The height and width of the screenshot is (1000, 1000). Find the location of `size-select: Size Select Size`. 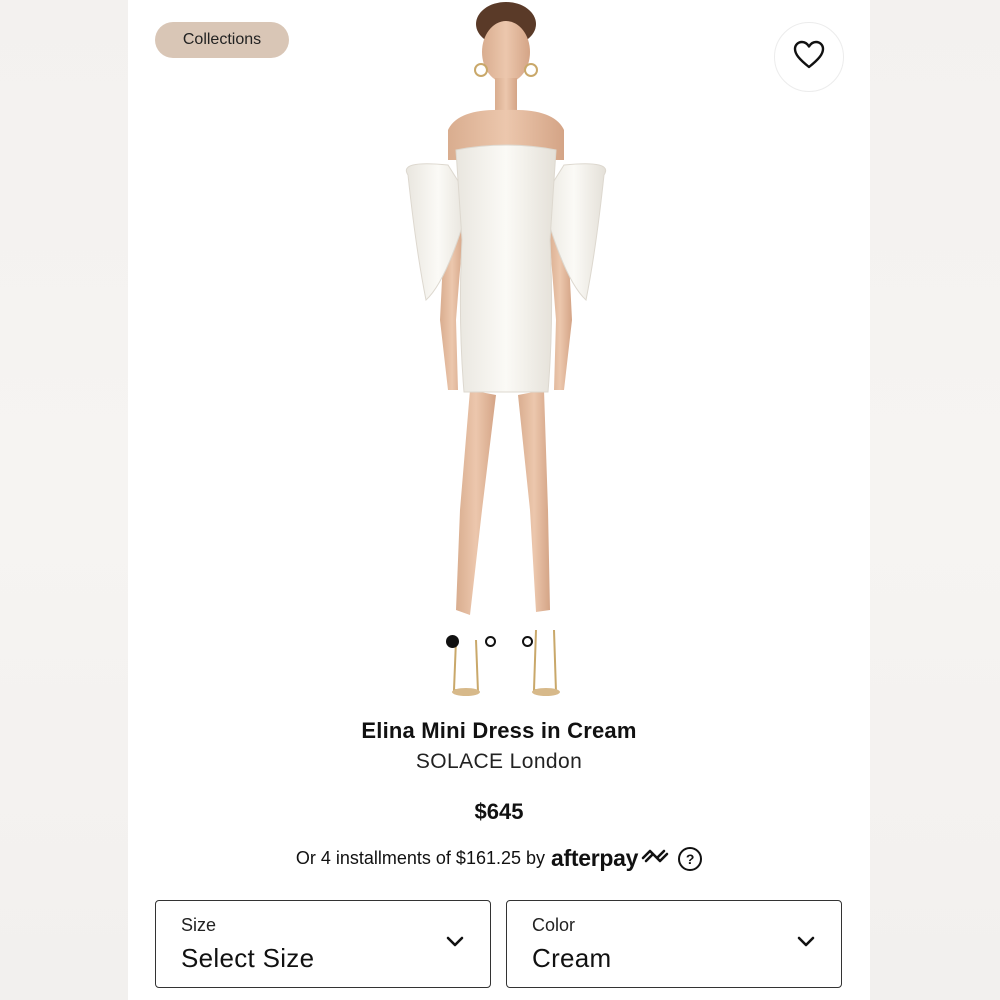

size-select: Size Select Size is located at coordinates (323, 944).